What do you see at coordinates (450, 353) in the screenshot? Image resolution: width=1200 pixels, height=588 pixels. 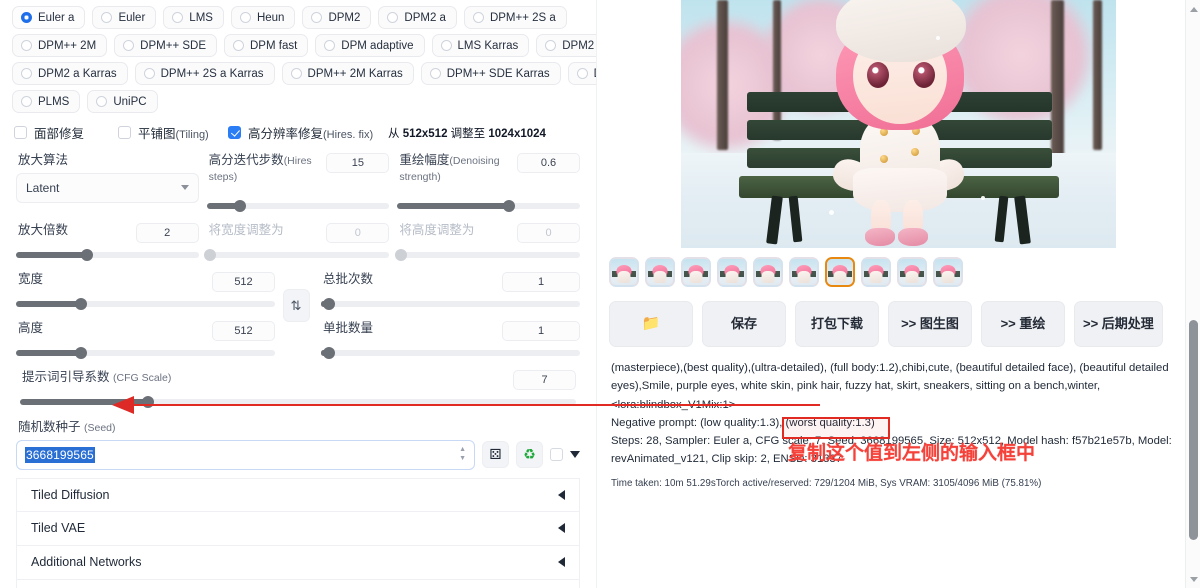 I see `batch-size-slider` at bounding box center [450, 353].